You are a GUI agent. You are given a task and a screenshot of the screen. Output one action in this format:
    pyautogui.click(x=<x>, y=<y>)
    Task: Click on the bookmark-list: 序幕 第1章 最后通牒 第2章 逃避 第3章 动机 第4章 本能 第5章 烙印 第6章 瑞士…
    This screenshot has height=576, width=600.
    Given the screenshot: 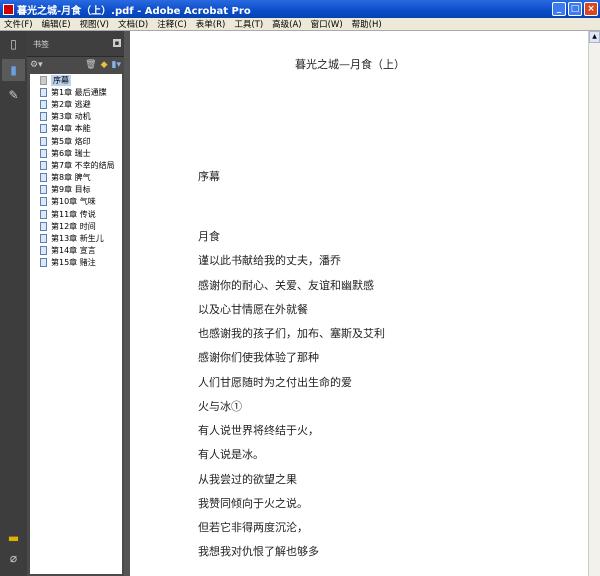 What is the action you would take?
    pyautogui.click(x=76, y=324)
    